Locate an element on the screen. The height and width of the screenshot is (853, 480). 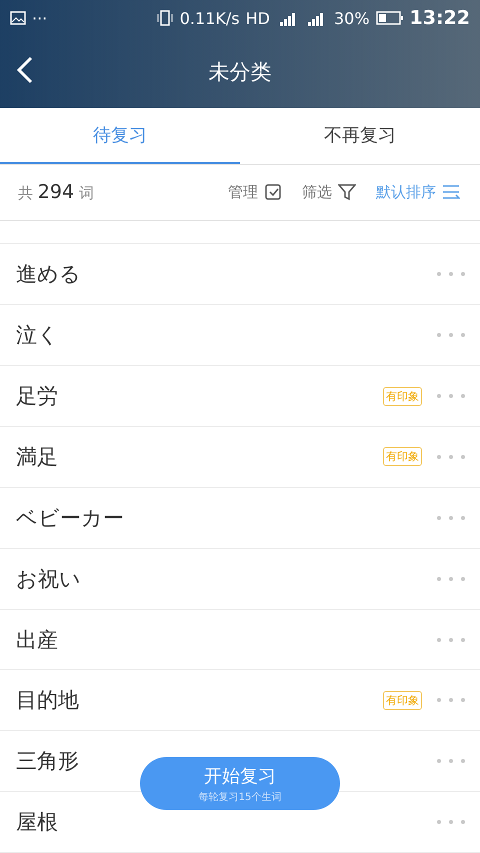
notification-more: ··· is located at coordinates (40, 18).